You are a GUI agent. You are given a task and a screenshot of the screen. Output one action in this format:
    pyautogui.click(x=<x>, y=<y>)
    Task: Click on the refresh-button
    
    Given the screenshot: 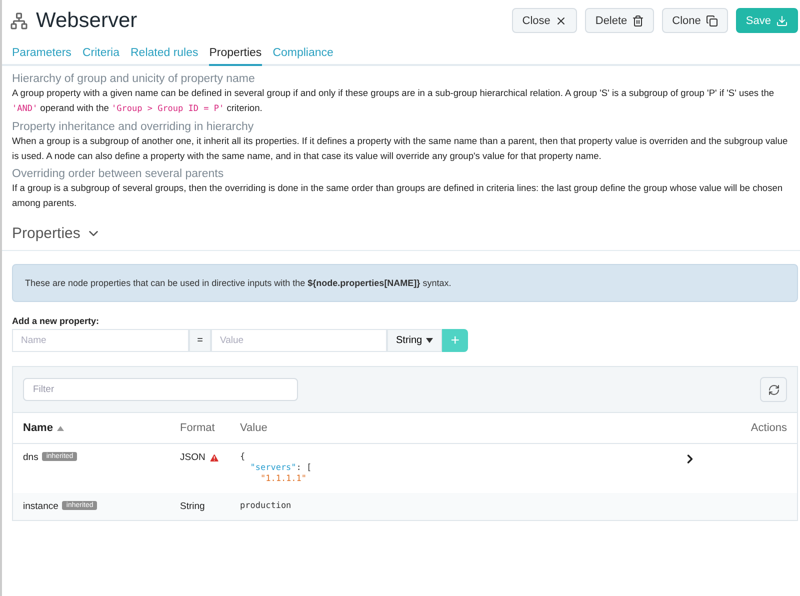 What is the action you would take?
    pyautogui.click(x=773, y=389)
    